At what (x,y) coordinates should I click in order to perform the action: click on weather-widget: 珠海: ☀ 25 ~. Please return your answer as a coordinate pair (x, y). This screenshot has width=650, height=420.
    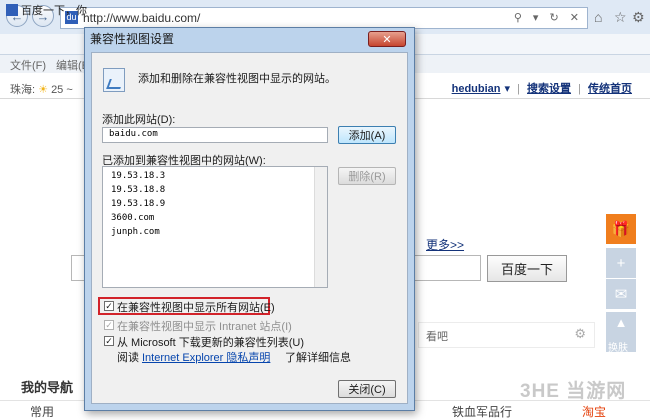
    Looking at the image, I should click on (41, 89).